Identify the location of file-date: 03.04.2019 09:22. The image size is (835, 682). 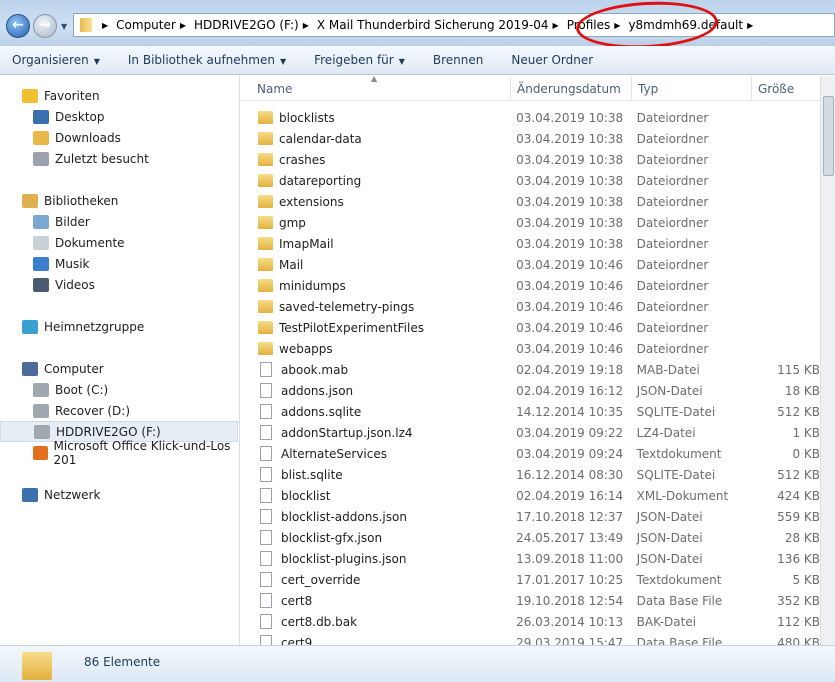
(570, 432).